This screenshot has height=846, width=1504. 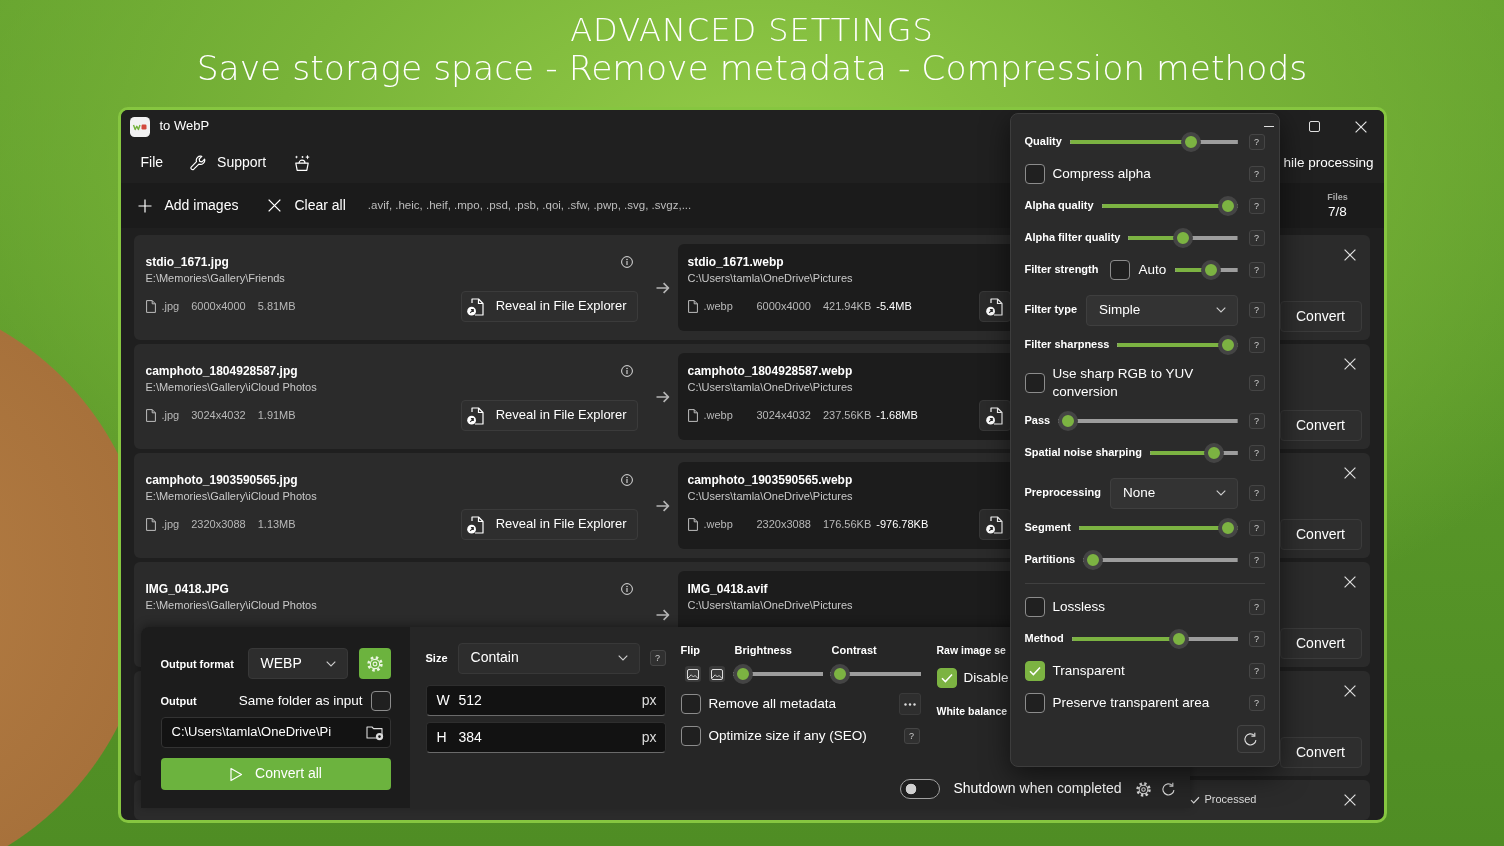 I want to click on more-icon, so click(x=909, y=704).